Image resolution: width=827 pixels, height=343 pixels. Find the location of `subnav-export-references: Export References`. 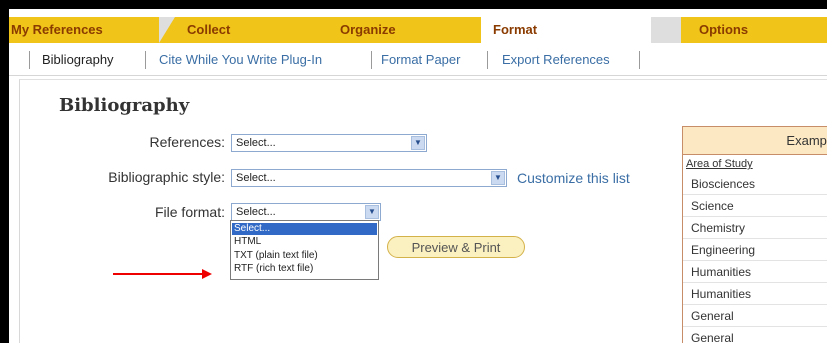

subnav-export-references: Export References is located at coordinates (556, 59).